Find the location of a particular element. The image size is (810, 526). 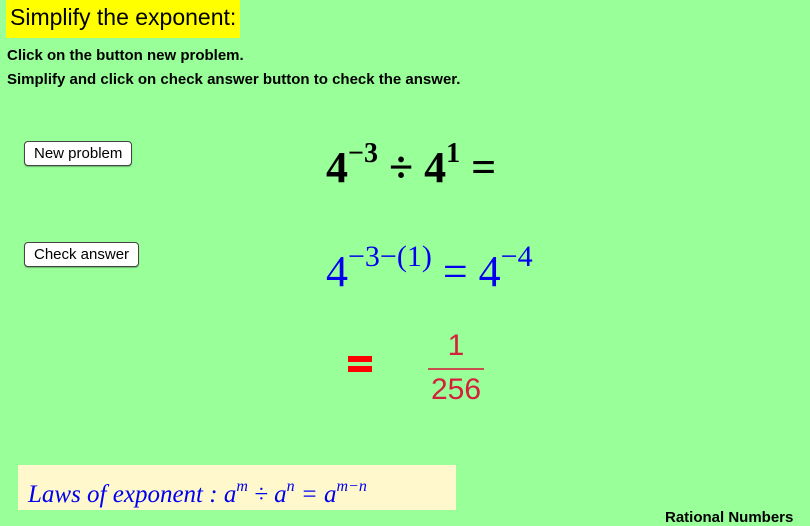

solution-equals: = is located at coordinates (455, 271).